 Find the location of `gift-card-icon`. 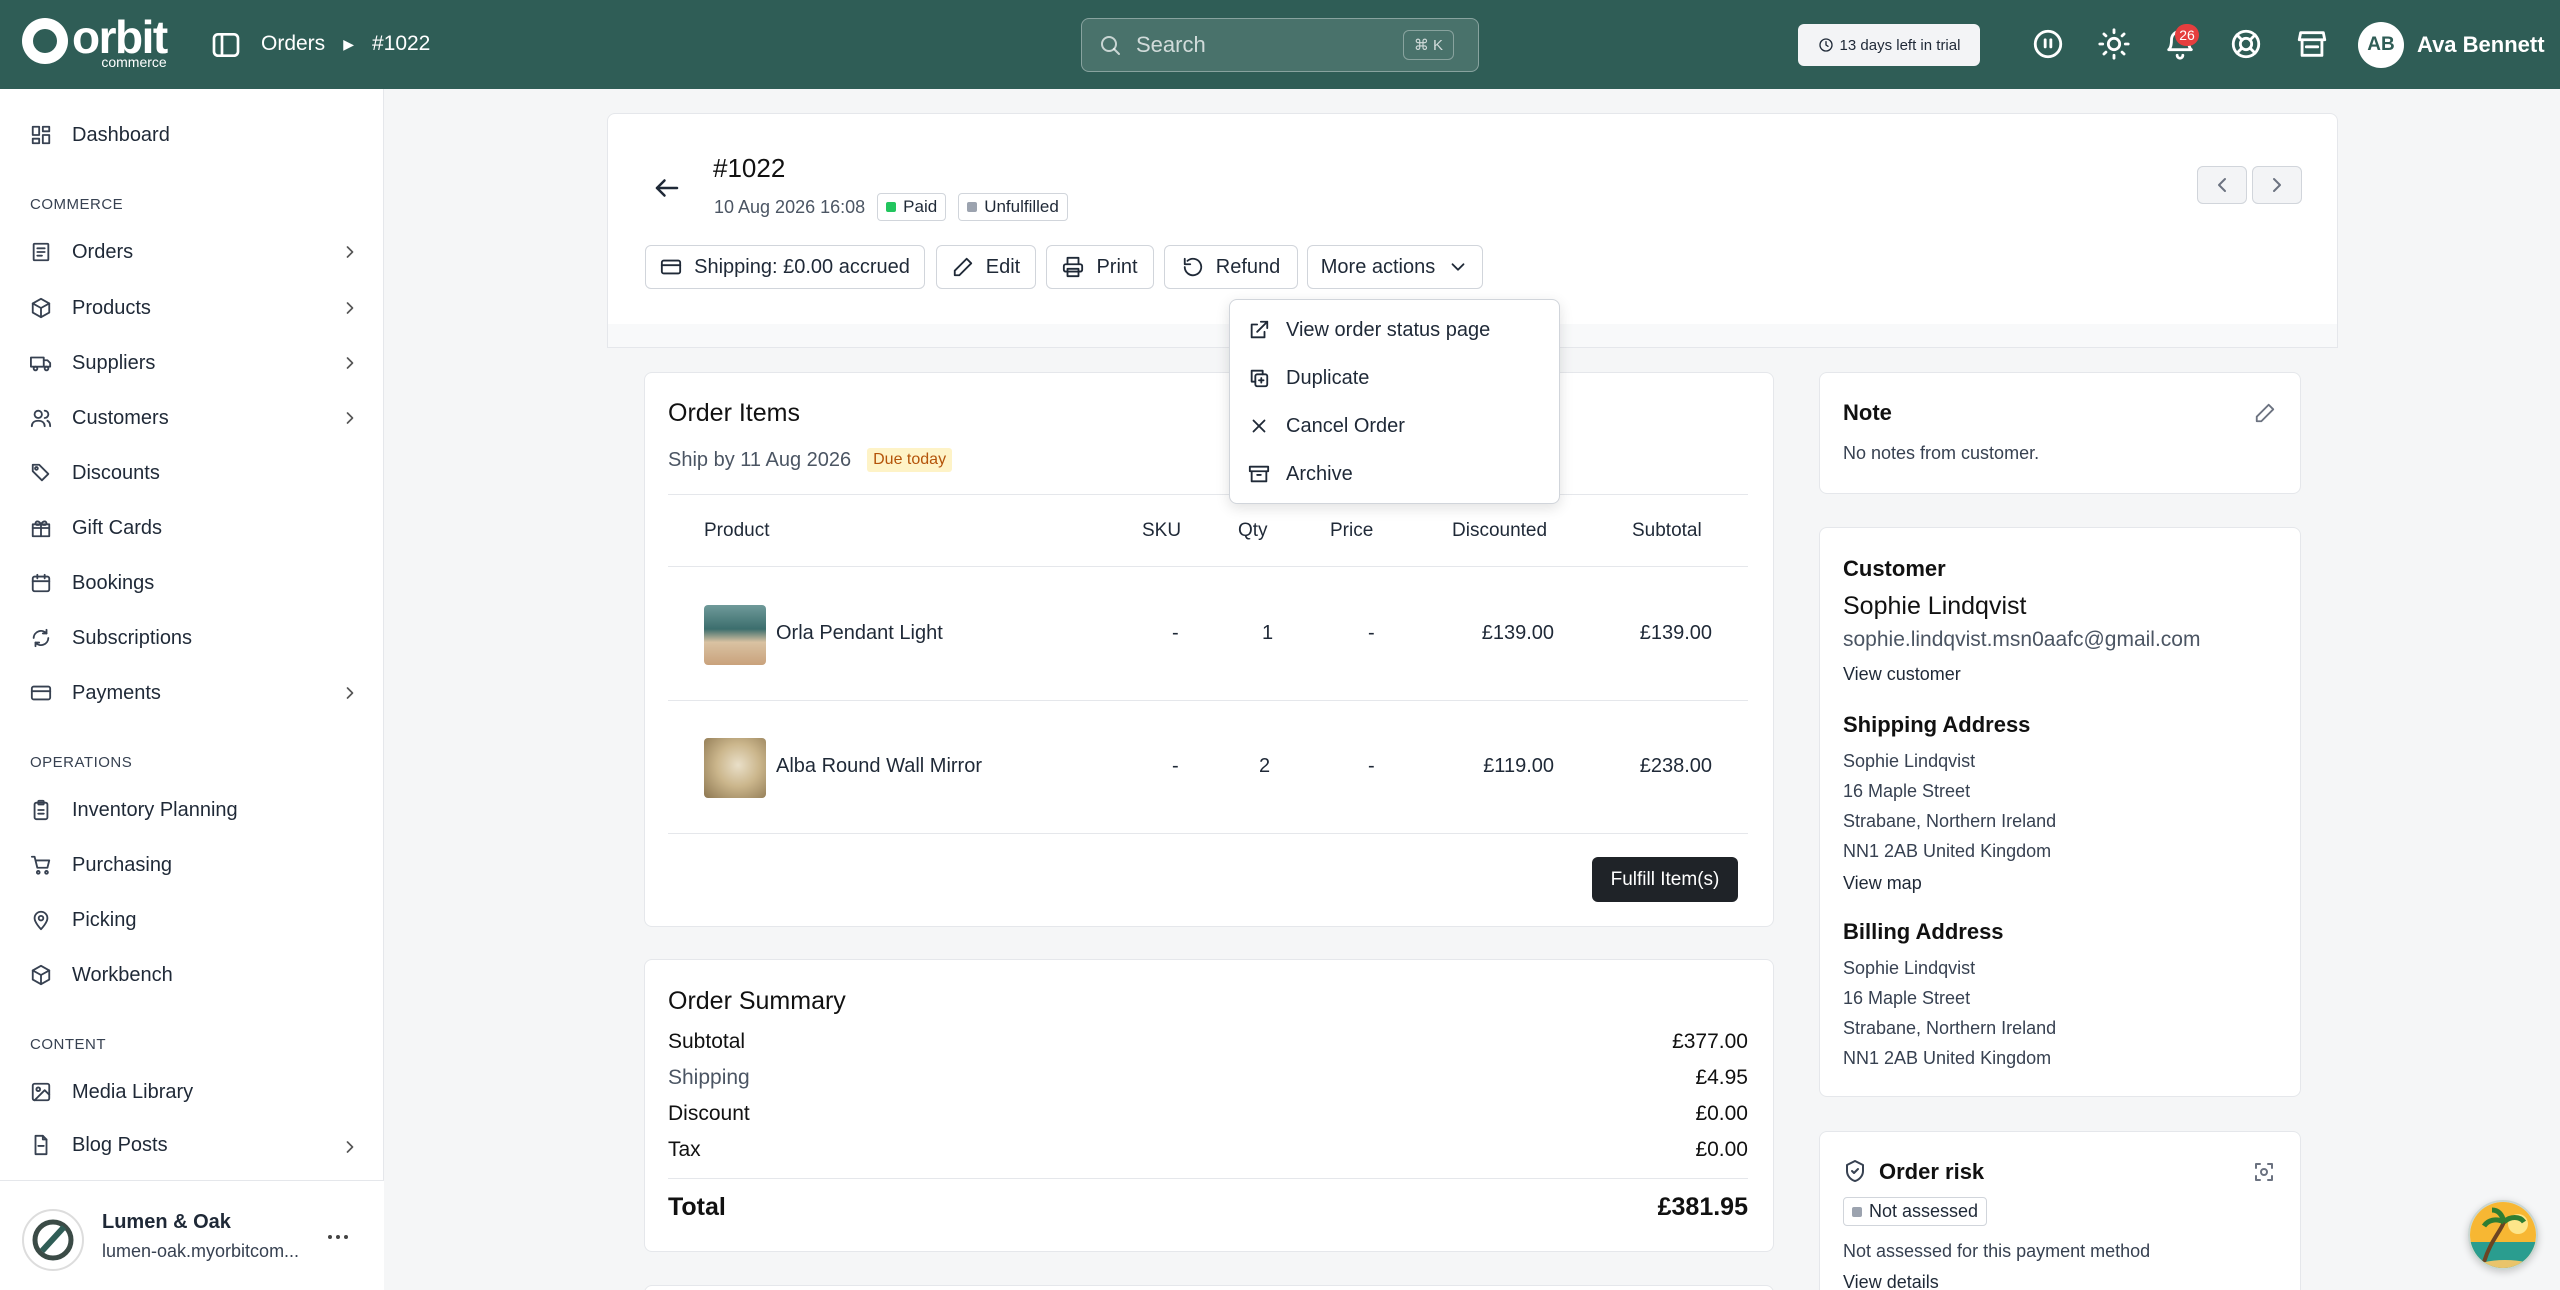

gift-card-icon is located at coordinates (41, 528).